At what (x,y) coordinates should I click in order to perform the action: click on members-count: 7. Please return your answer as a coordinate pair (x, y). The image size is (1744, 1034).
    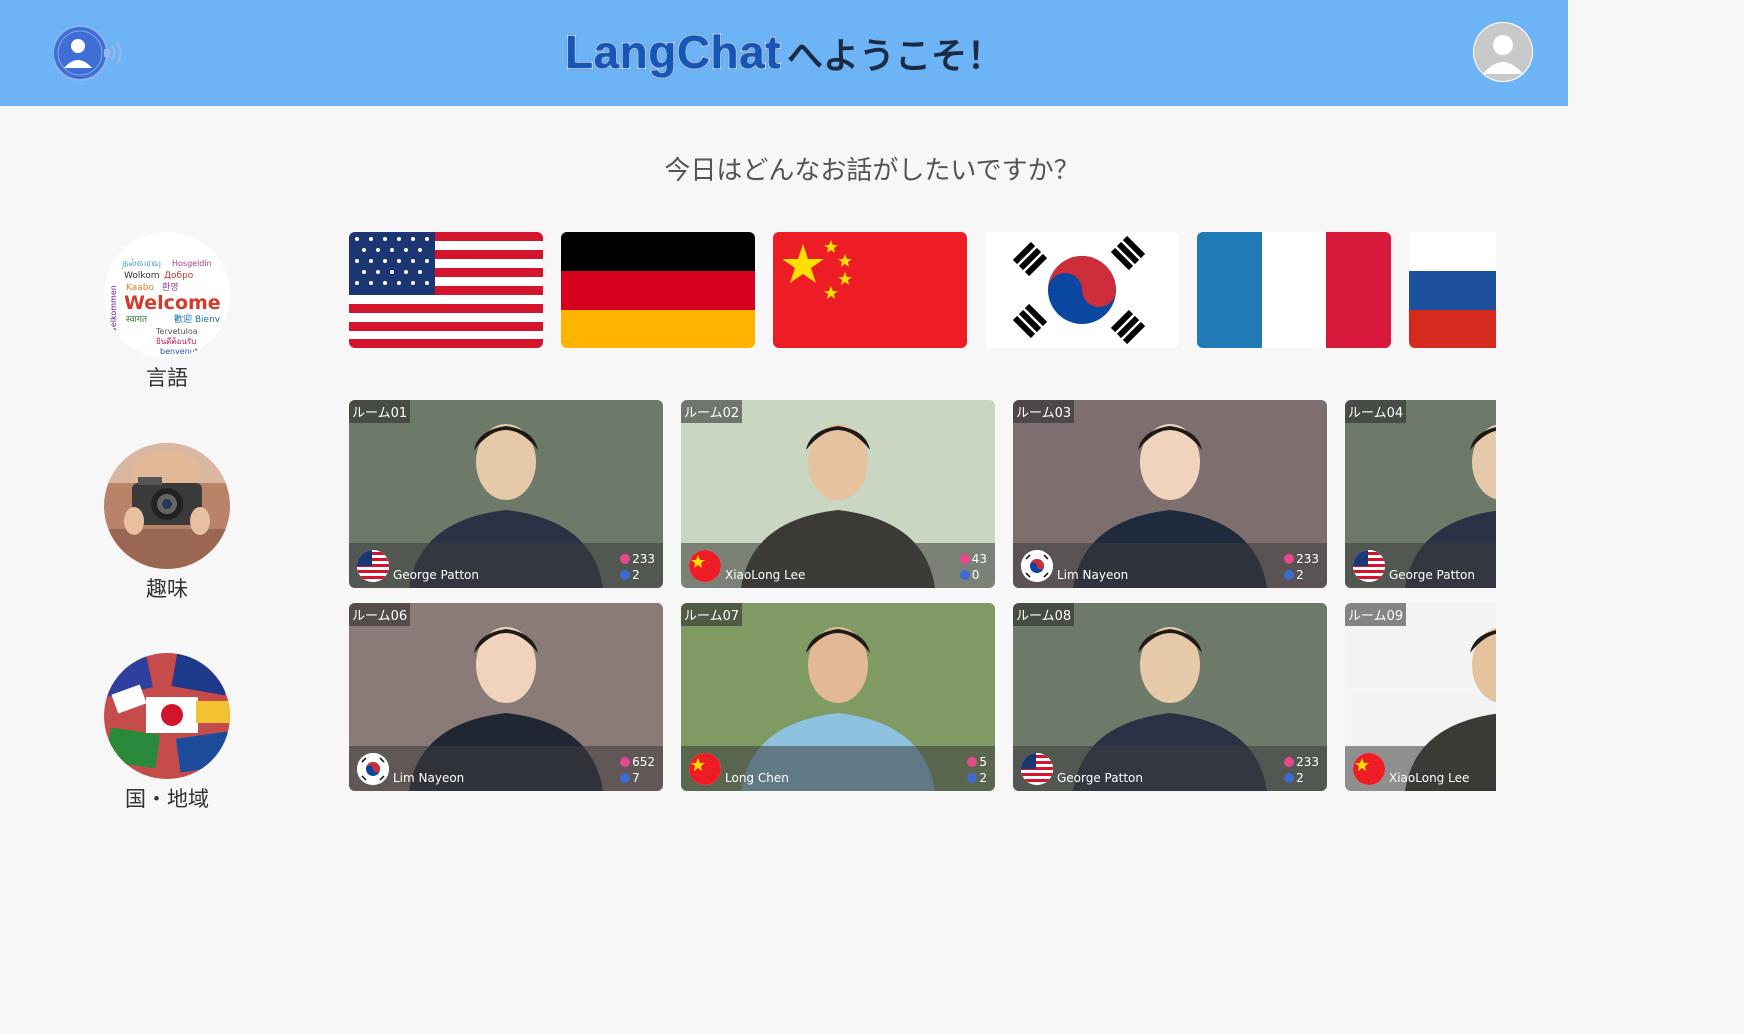
    Looking at the image, I should click on (637, 778).